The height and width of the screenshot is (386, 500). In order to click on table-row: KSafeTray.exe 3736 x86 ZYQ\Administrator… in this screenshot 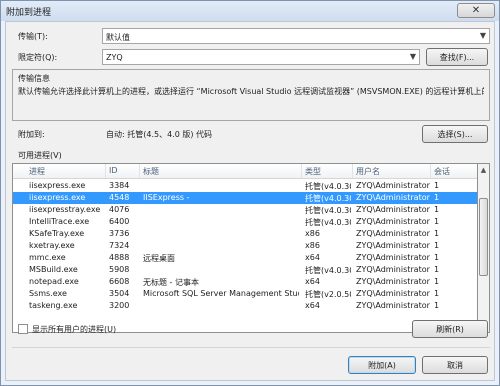, I will do `click(245, 234)`.